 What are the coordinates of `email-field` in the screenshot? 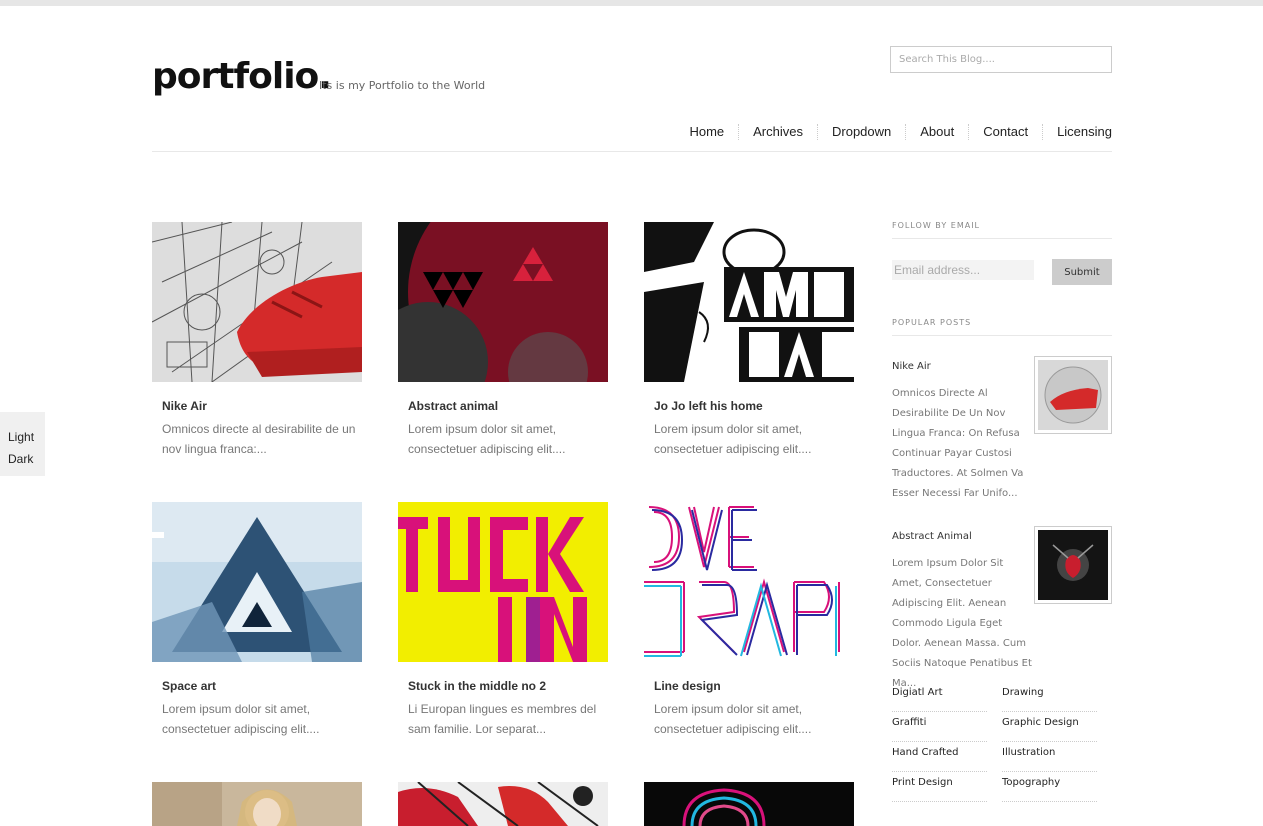 It's located at (963, 270).